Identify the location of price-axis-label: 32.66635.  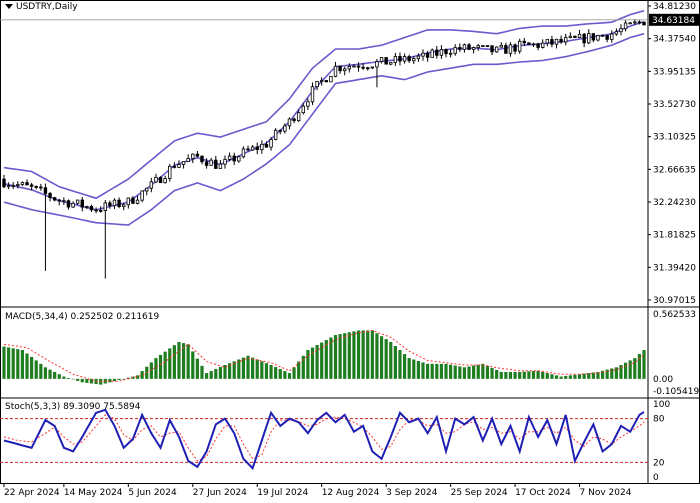
(674, 170).